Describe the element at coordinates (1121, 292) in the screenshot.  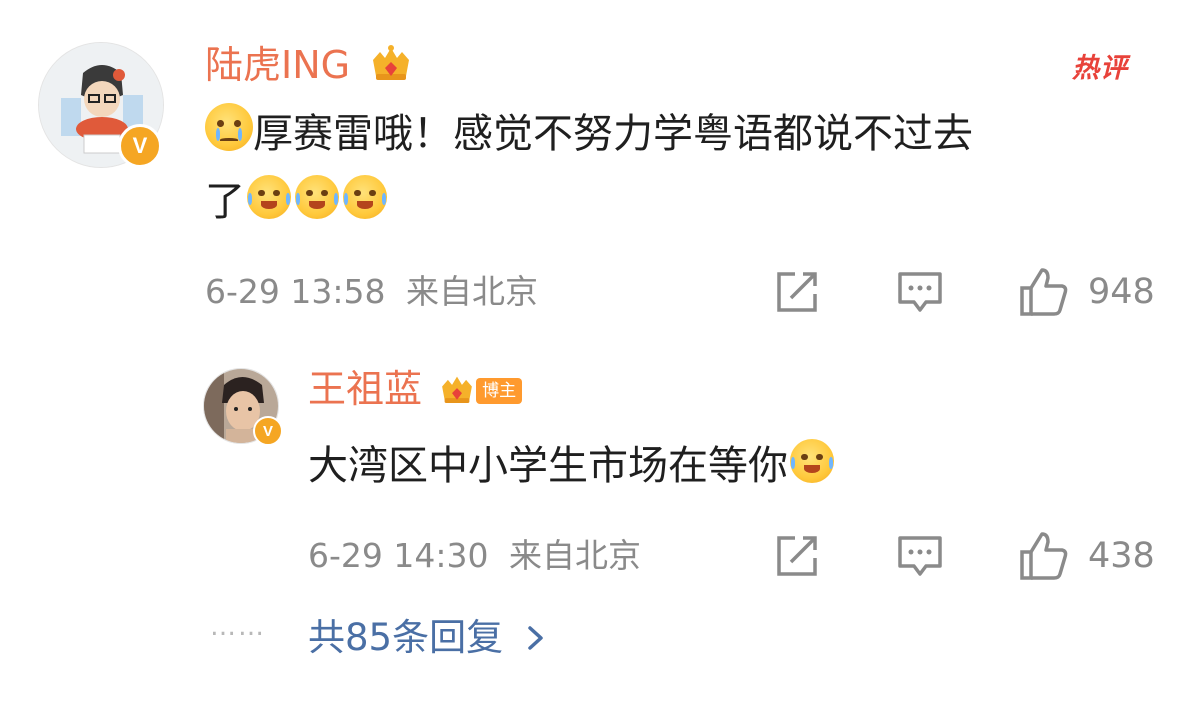
I see `like-count: 948` at that location.